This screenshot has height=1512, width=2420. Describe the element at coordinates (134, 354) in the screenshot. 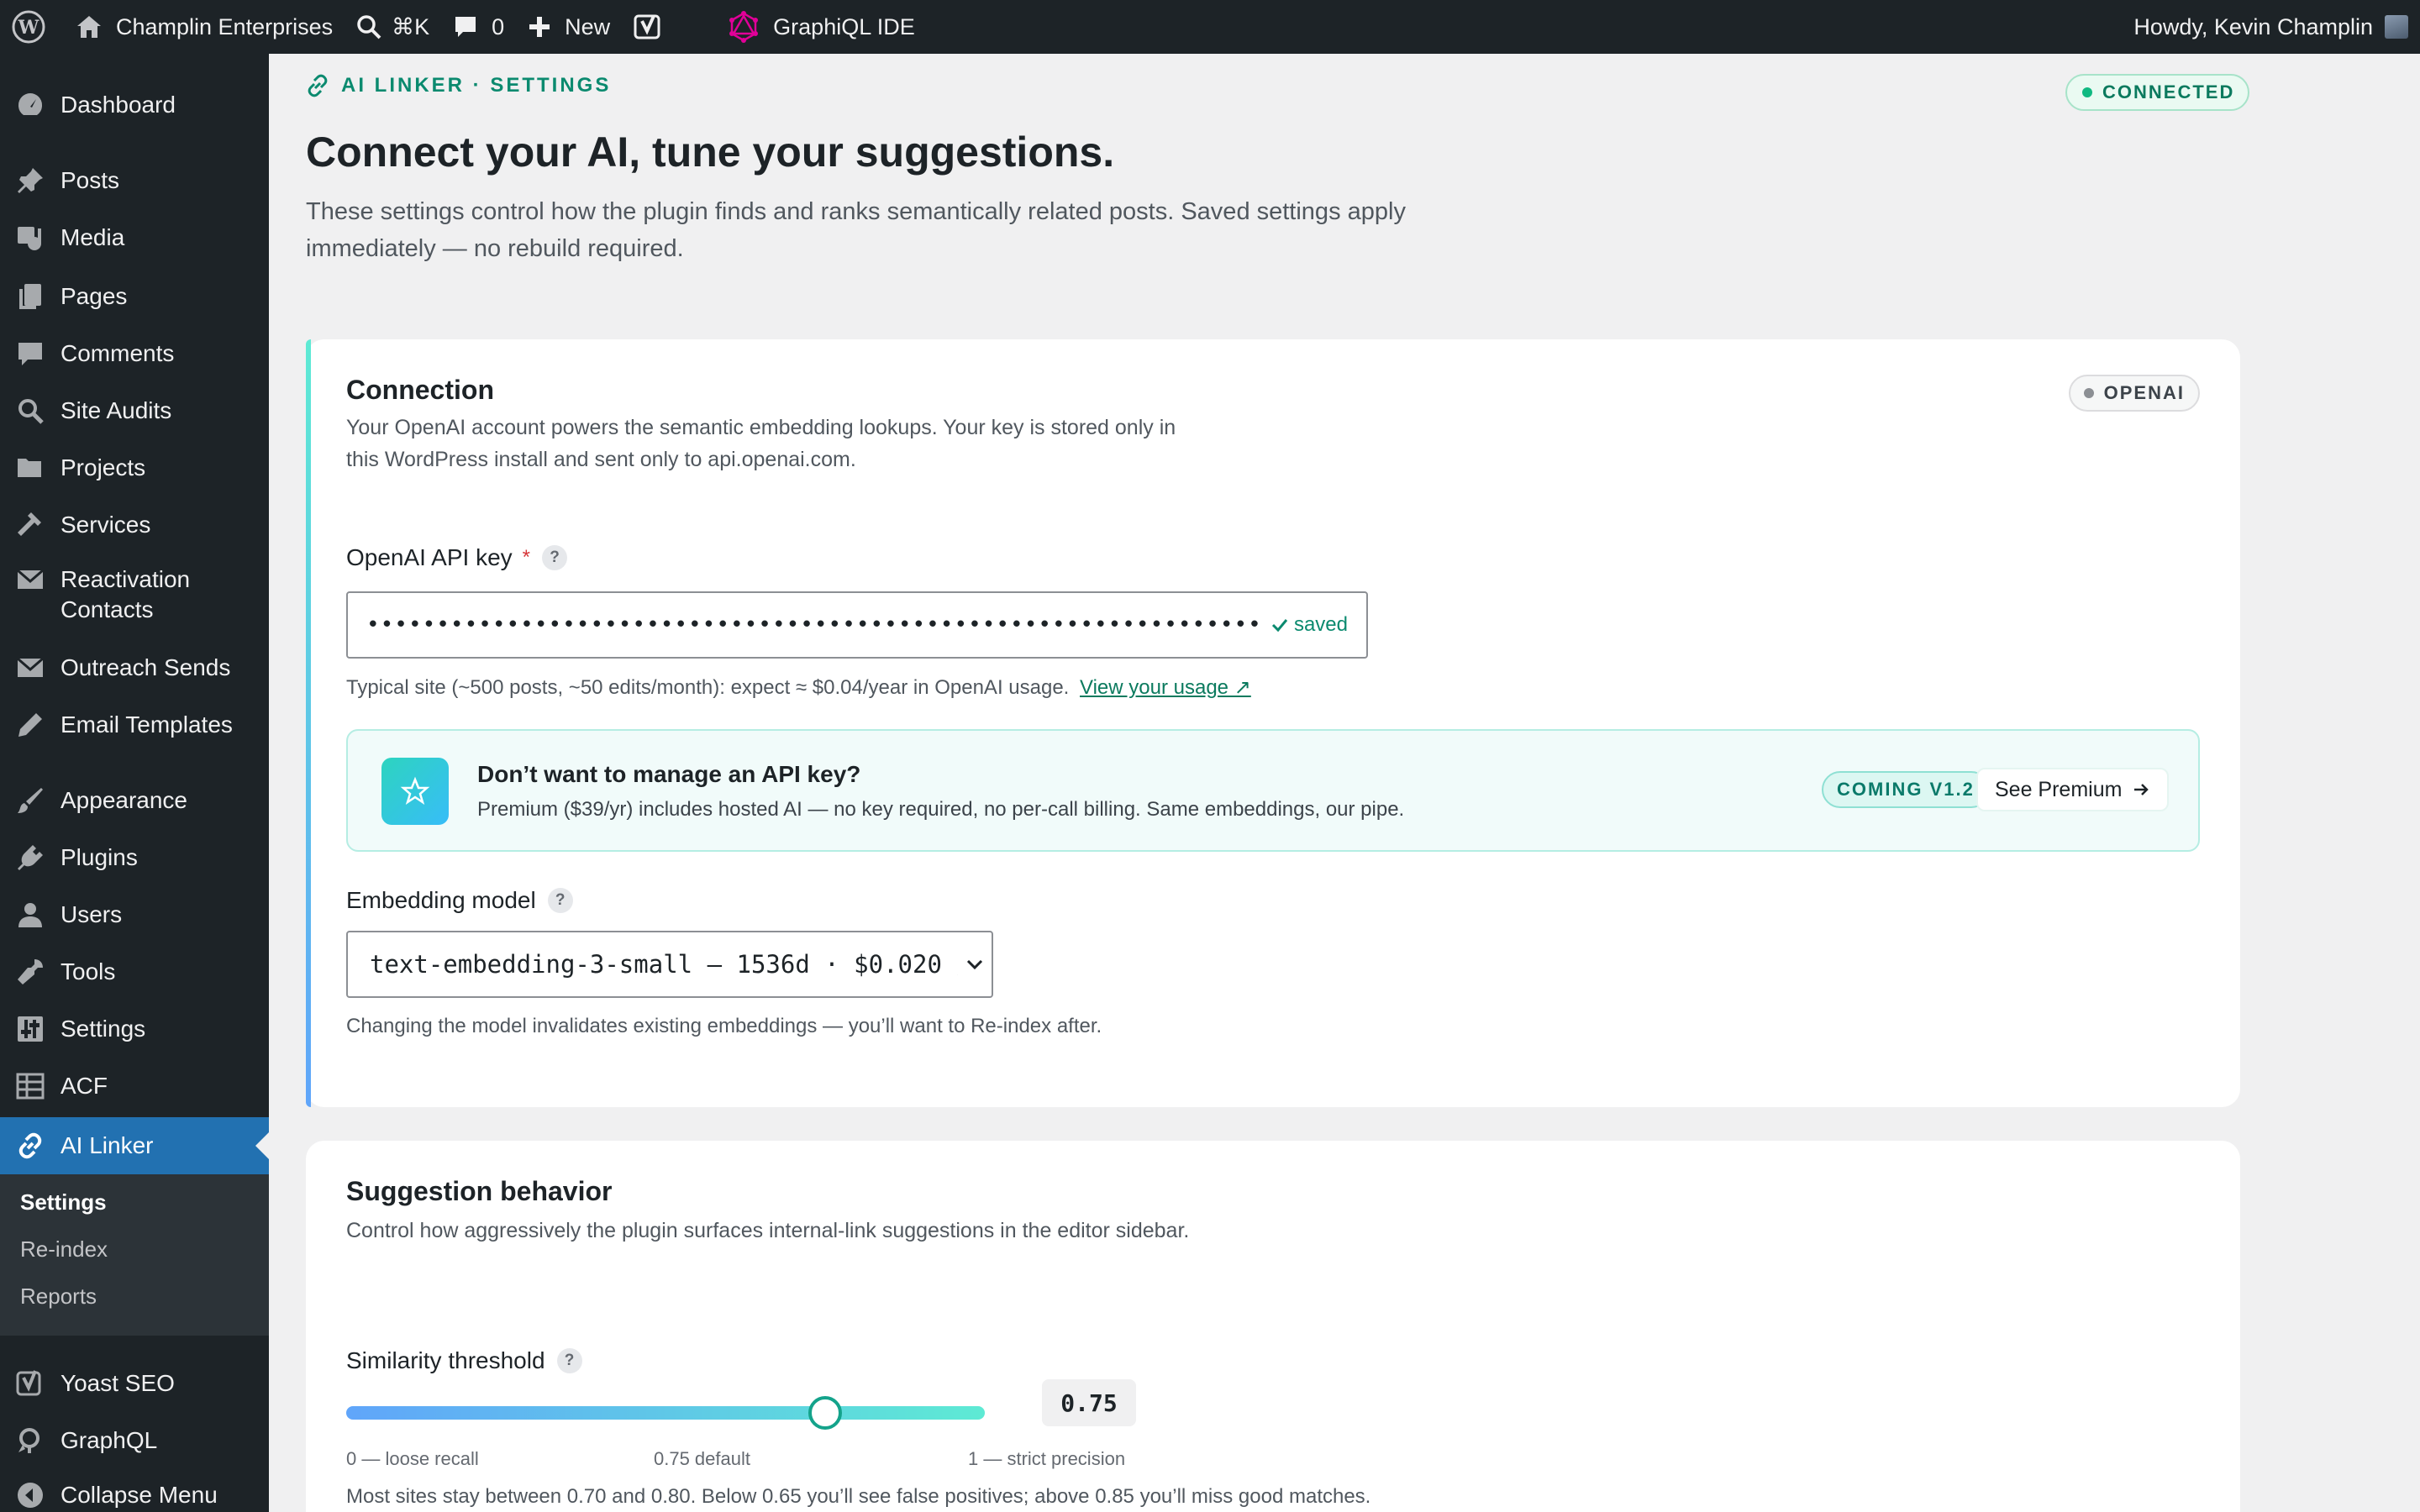

I see `sidebar-item-comments: Comments` at that location.